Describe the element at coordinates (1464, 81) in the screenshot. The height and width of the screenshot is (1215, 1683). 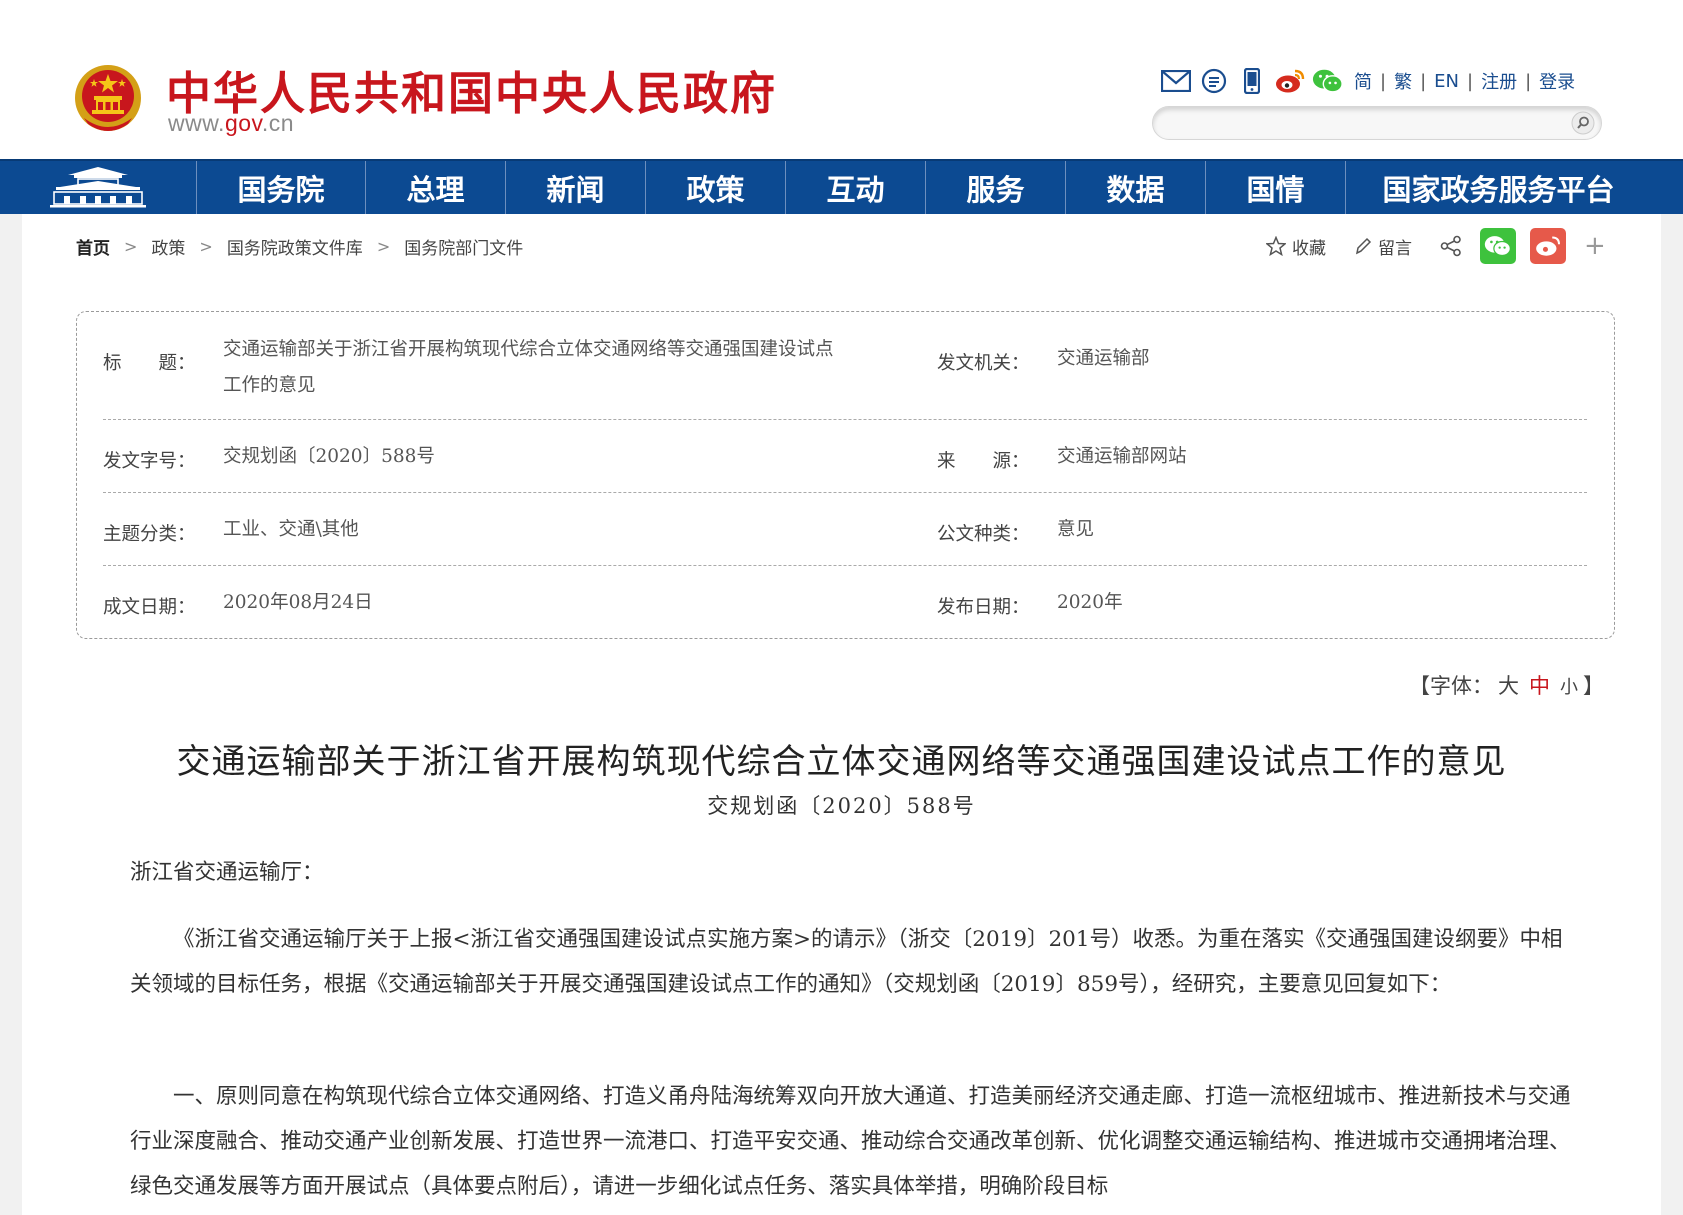
I see `language-links: 简 | 繁 | EN | 注册 | 登录` at that location.